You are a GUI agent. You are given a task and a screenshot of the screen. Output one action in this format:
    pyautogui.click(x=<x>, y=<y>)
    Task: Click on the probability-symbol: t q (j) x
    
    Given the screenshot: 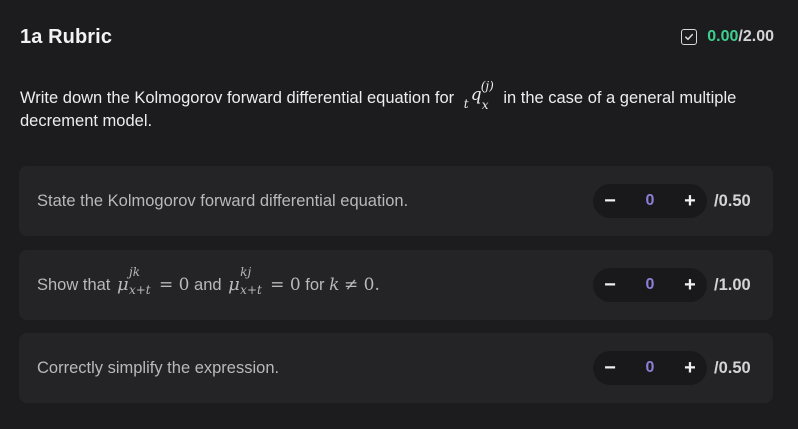 What is the action you would take?
    pyautogui.click(x=479, y=95)
    